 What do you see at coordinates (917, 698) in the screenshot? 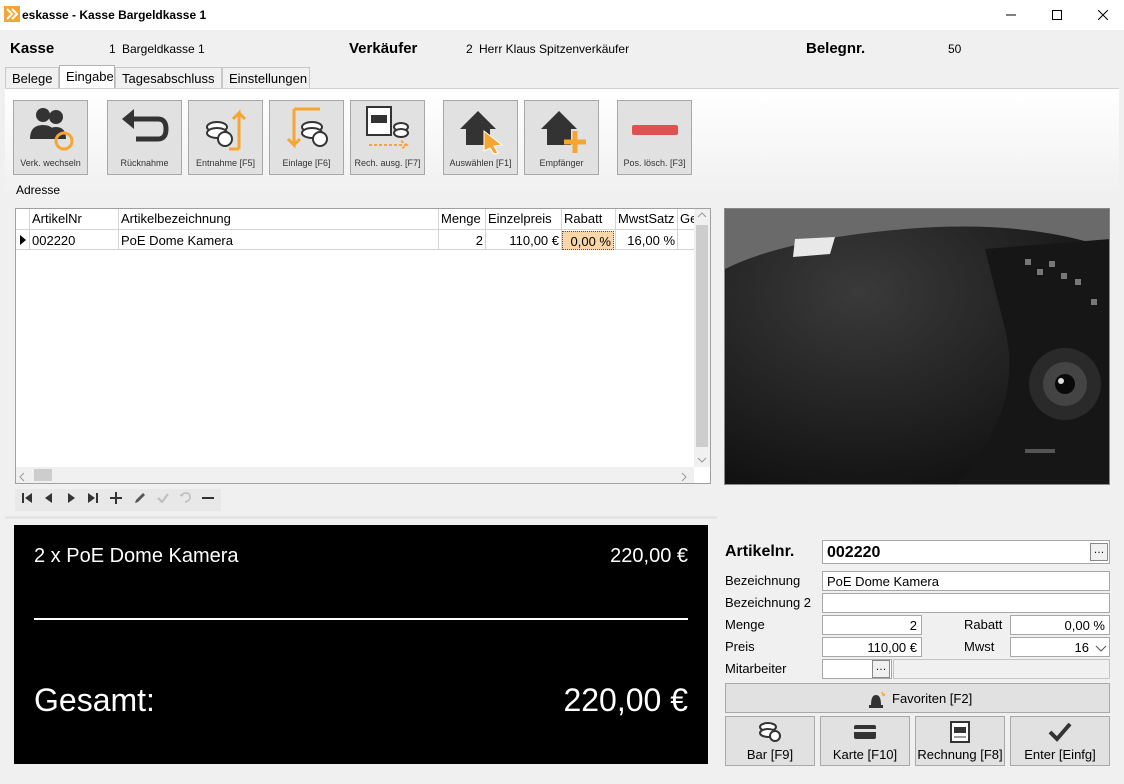
I see `favoriten-button: Favoriten [F2]` at bounding box center [917, 698].